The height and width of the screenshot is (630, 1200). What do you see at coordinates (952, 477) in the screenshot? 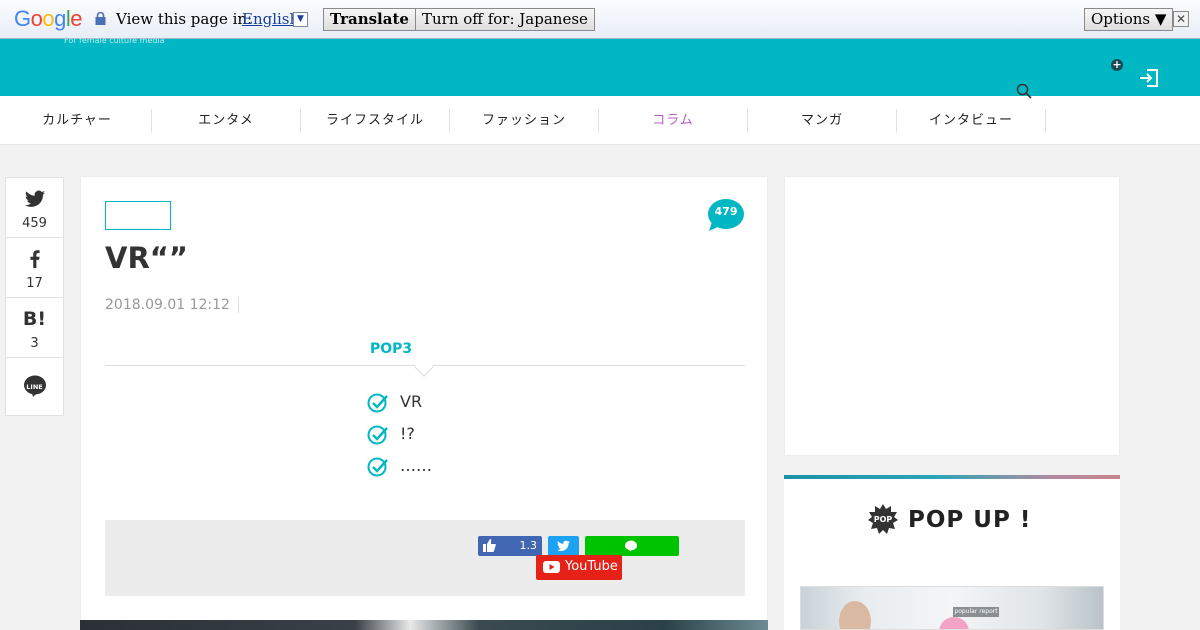
I see `pop-up-accent-bar` at bounding box center [952, 477].